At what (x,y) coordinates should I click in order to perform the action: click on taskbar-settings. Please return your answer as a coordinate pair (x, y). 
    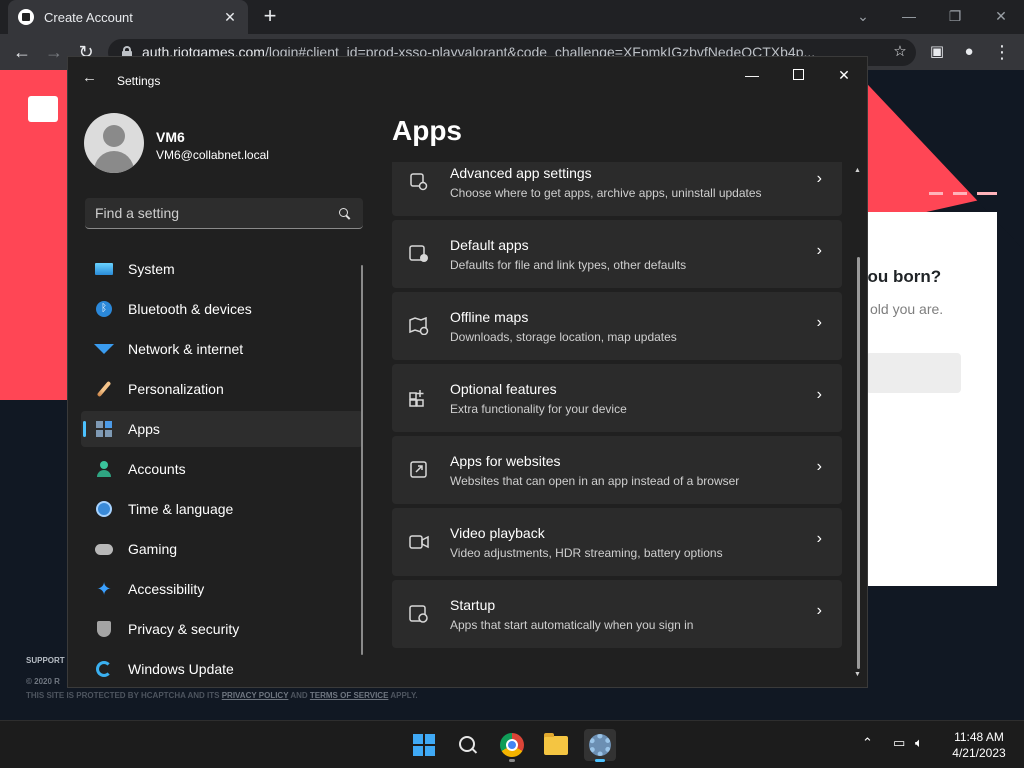
    Looking at the image, I should click on (600, 745).